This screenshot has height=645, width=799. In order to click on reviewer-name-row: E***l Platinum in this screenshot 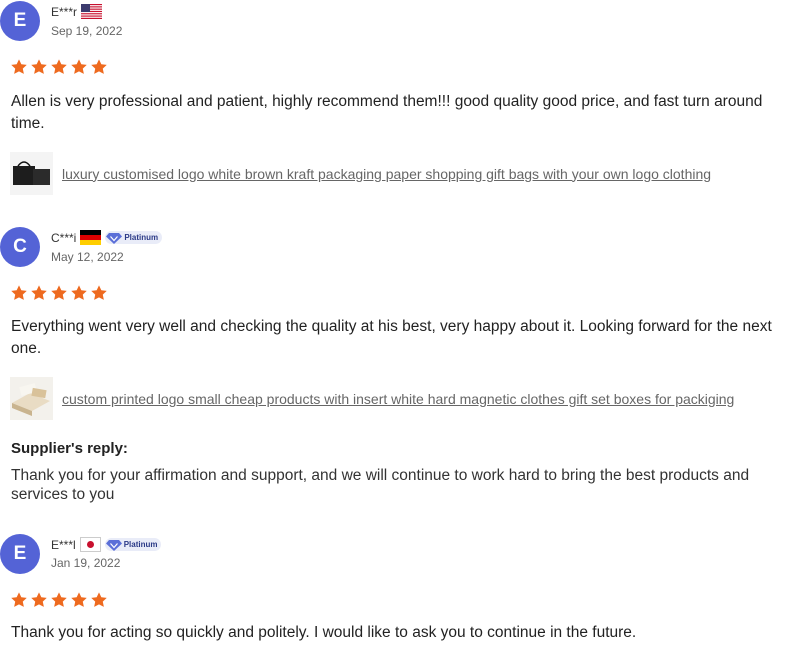, I will do `click(106, 544)`.